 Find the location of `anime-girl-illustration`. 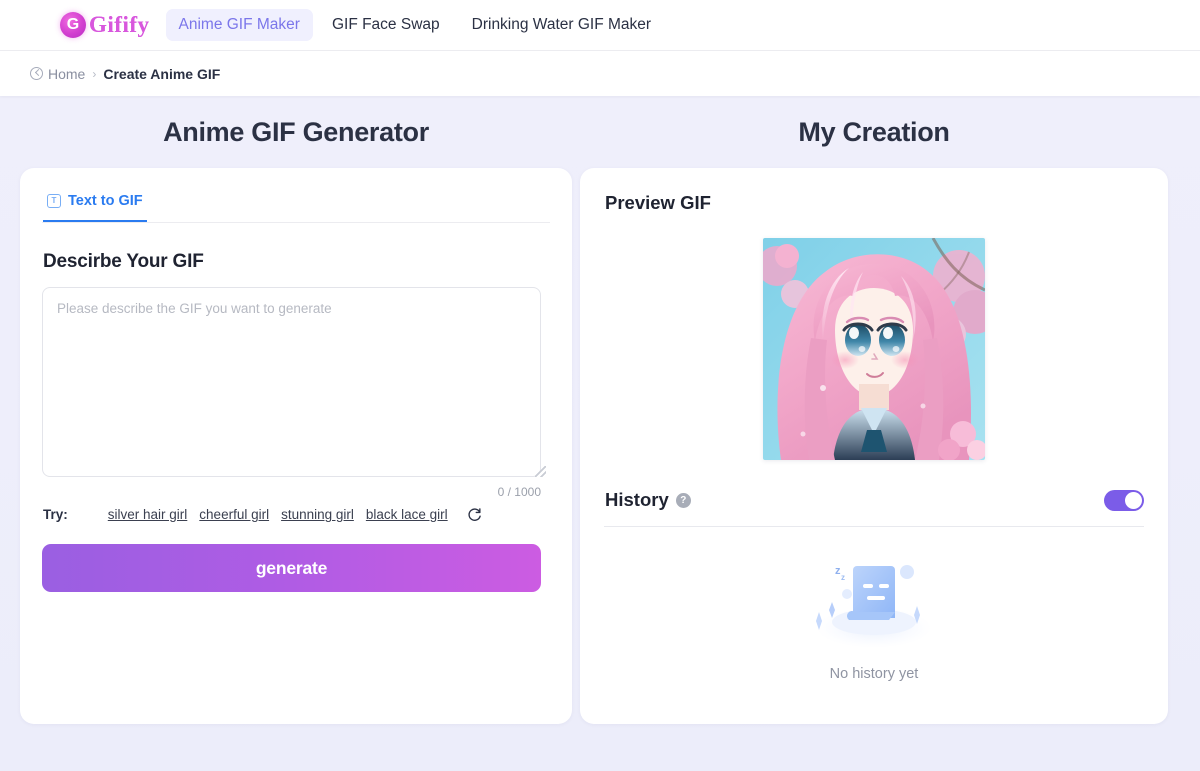

anime-girl-illustration is located at coordinates (874, 349).